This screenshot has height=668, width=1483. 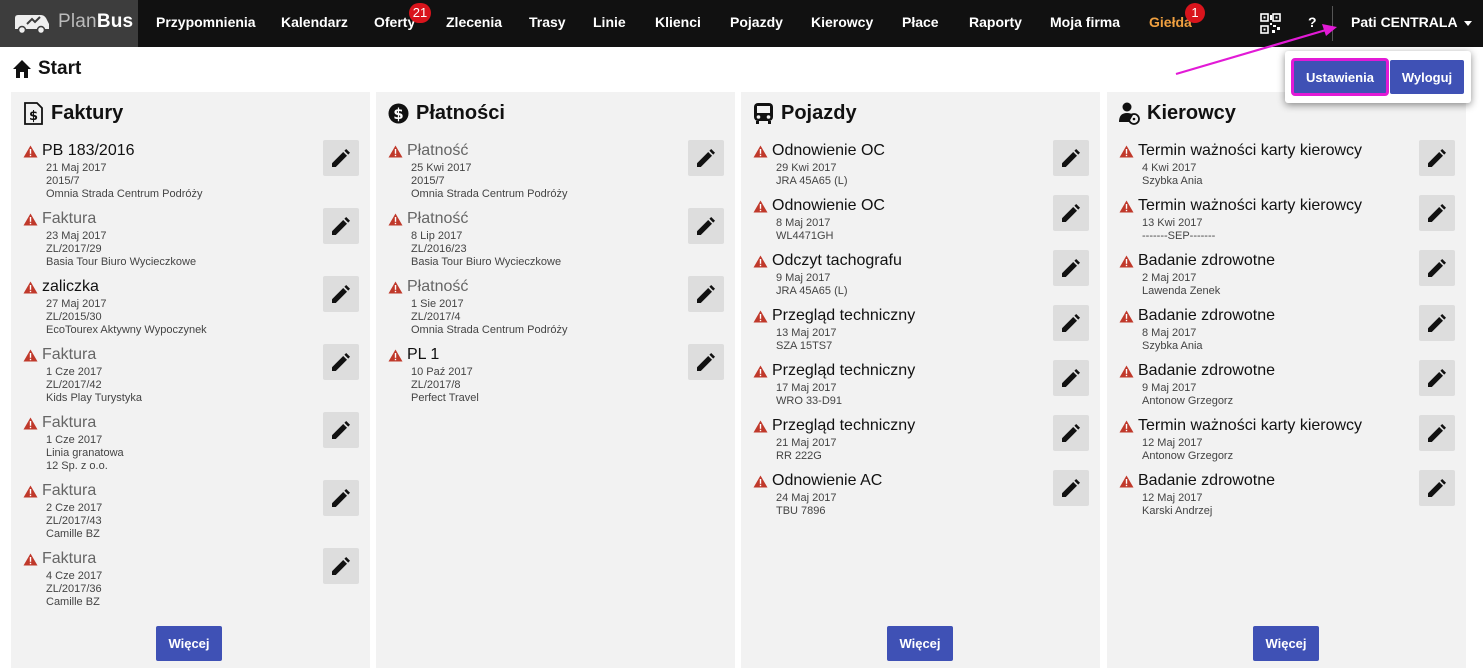 What do you see at coordinates (460, 113) in the screenshot?
I see `panel-title: Płatności` at bounding box center [460, 113].